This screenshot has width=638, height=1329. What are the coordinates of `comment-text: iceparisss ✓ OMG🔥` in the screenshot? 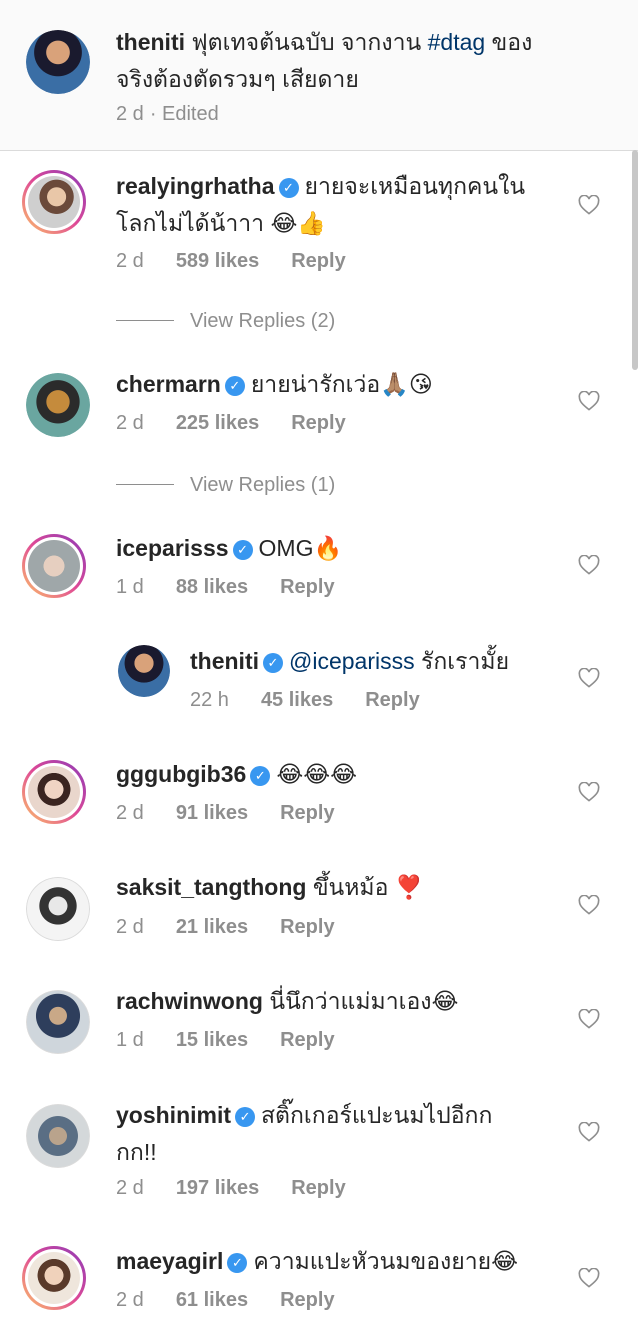 It's located at (229, 548).